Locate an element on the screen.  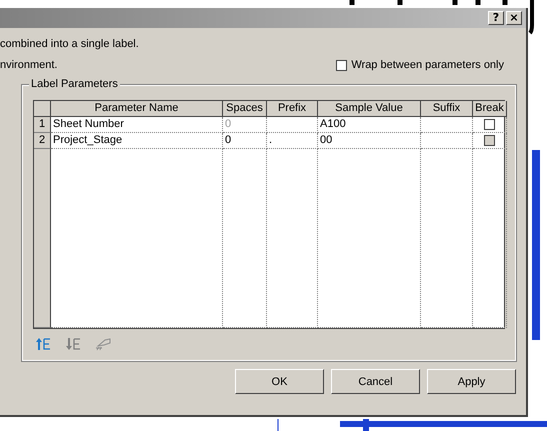
dialog-button: Apply is located at coordinates (471, 381).